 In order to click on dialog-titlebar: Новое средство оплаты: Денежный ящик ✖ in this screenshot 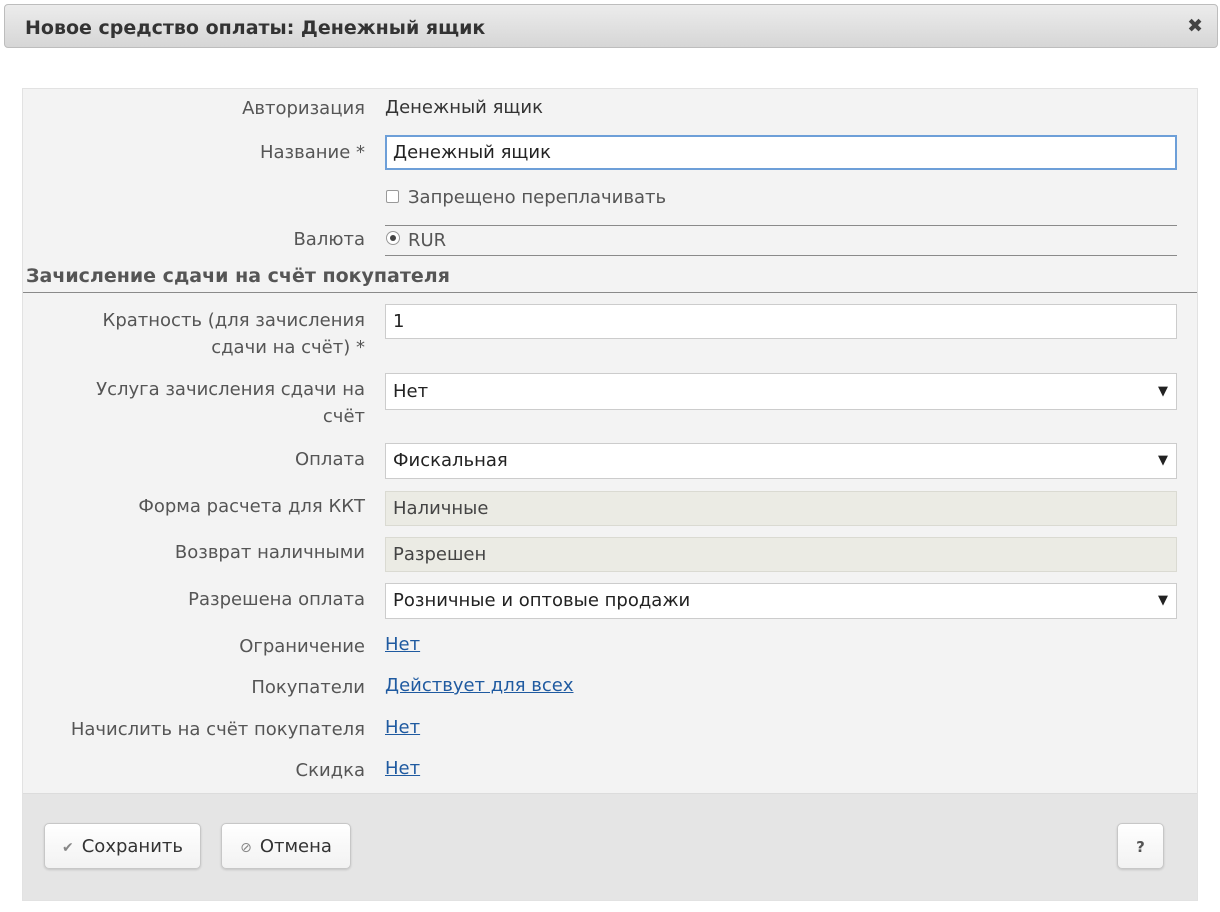, I will do `click(611, 26)`.